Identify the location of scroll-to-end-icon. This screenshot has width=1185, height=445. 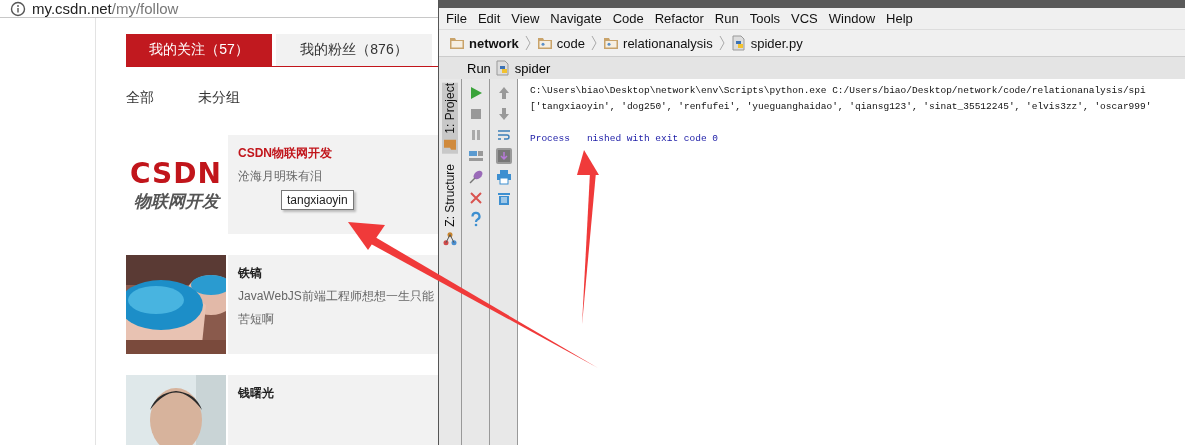
(503, 156).